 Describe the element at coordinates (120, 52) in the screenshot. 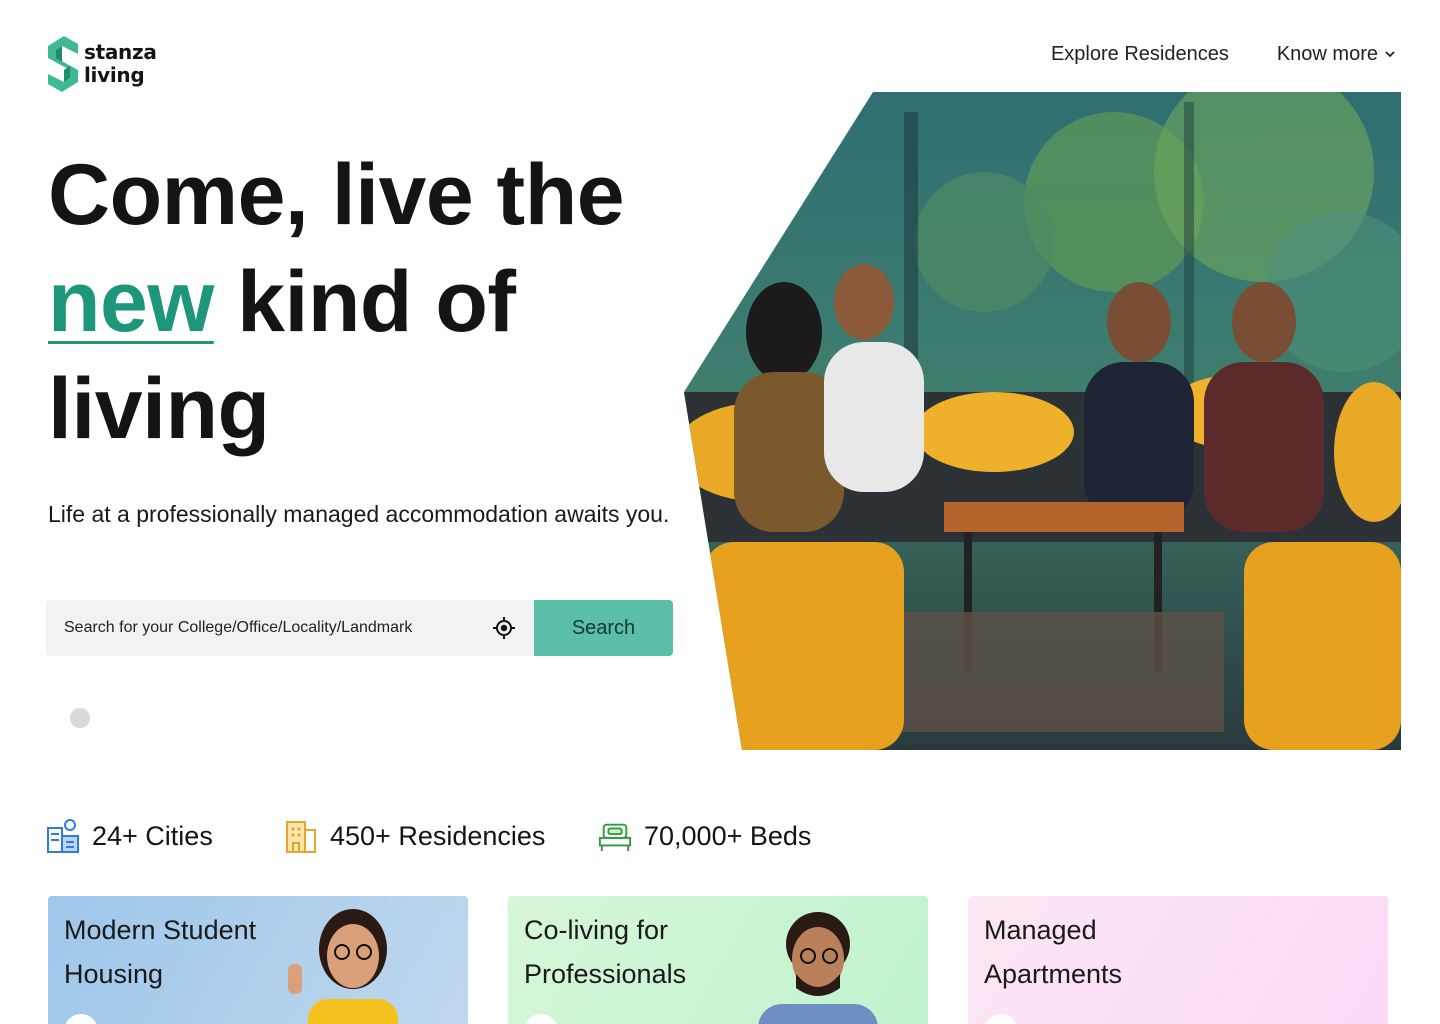

I see `brand-line-1: stanza` at that location.